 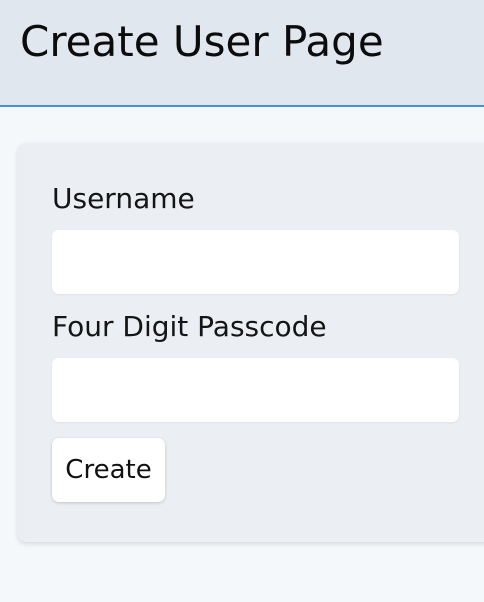 What do you see at coordinates (189, 326) in the screenshot?
I see `passcode-label: Four Digit Passcode` at bounding box center [189, 326].